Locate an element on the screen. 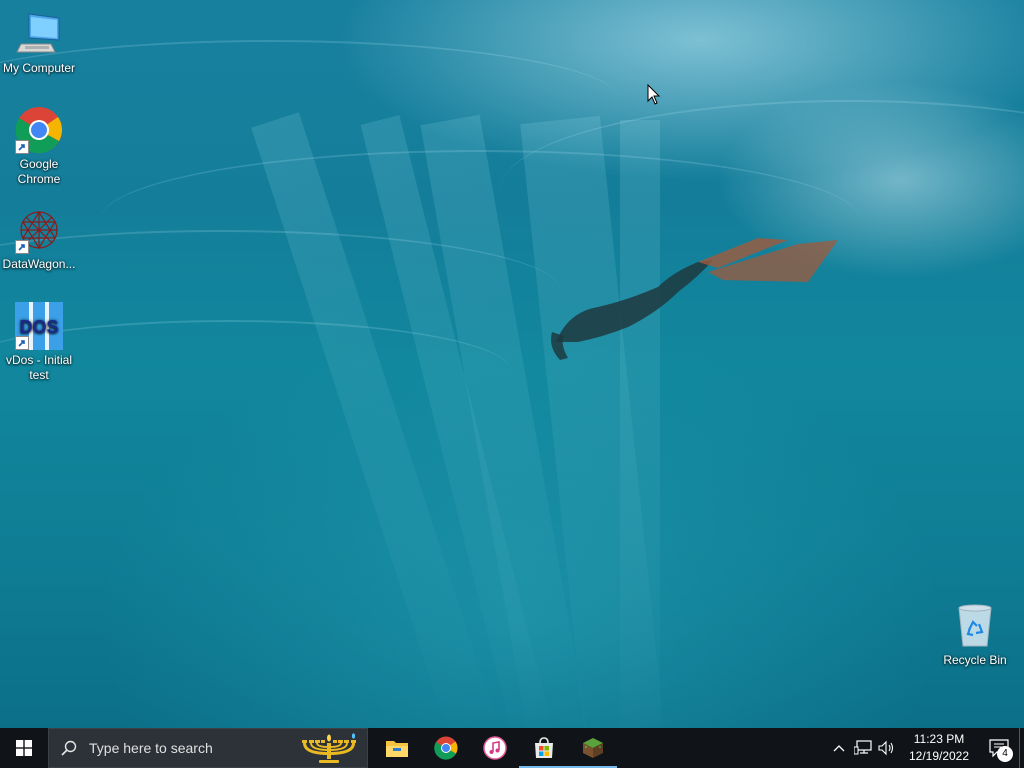 The image size is (1024, 768). search-icon is located at coordinates (69, 748).